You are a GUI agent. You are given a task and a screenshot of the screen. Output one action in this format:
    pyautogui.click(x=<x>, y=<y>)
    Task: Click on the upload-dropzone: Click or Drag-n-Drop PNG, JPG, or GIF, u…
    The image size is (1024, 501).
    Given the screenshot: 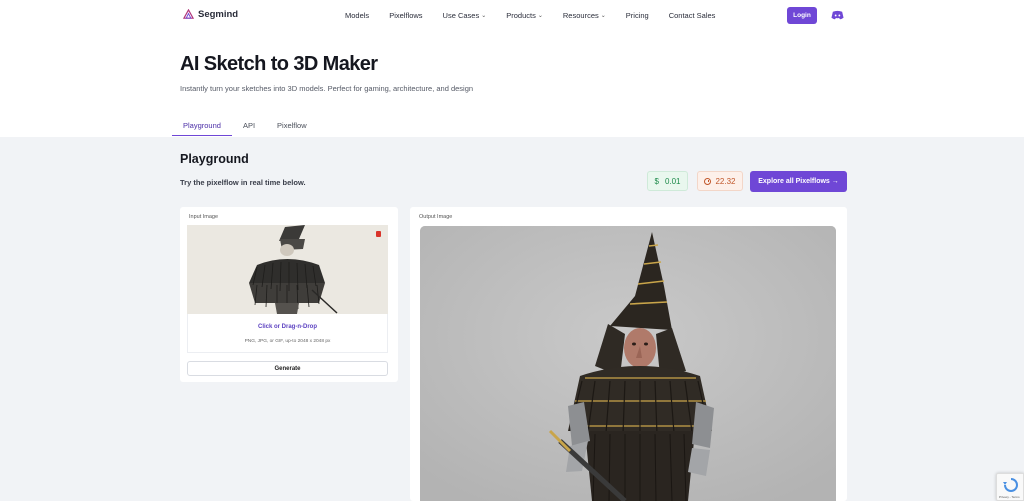 What is the action you would take?
    pyautogui.click(x=287, y=333)
    